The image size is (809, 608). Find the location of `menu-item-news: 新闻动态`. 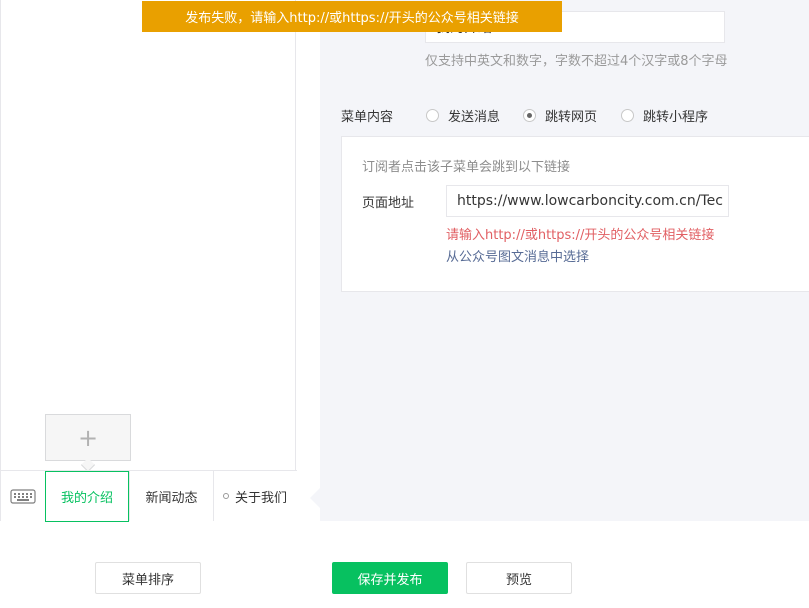

menu-item-news: 新闻动态 is located at coordinates (171, 496).